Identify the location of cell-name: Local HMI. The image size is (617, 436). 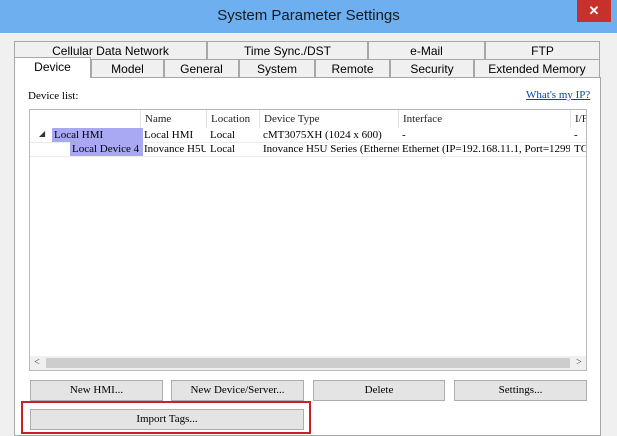
(169, 135).